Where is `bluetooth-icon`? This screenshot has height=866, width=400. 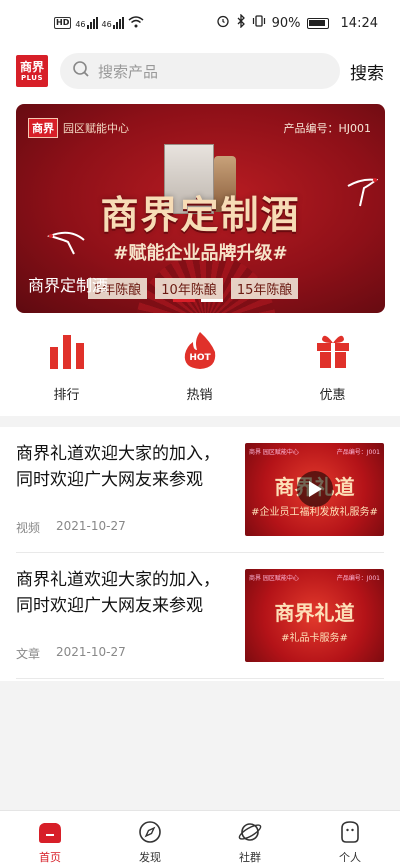
bluetooth-icon is located at coordinates (241, 22).